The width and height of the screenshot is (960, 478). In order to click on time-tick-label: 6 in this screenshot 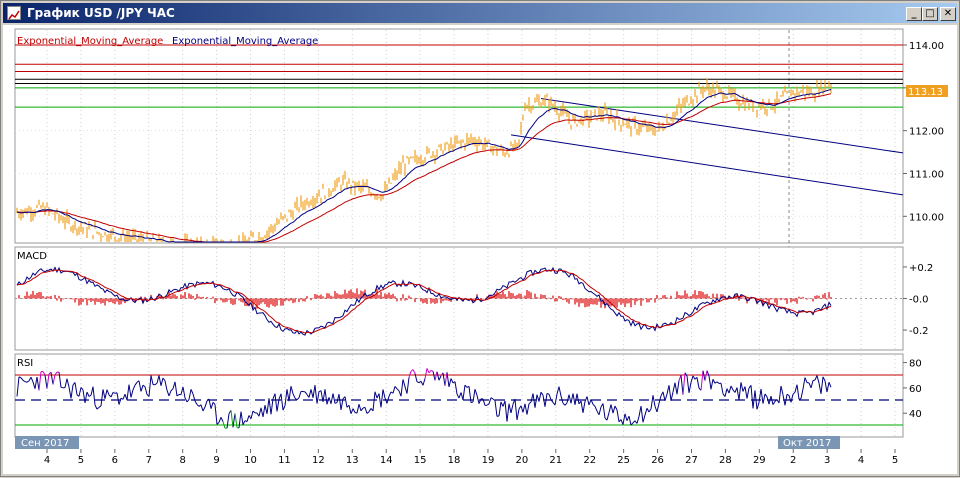, I will do `click(115, 460)`.